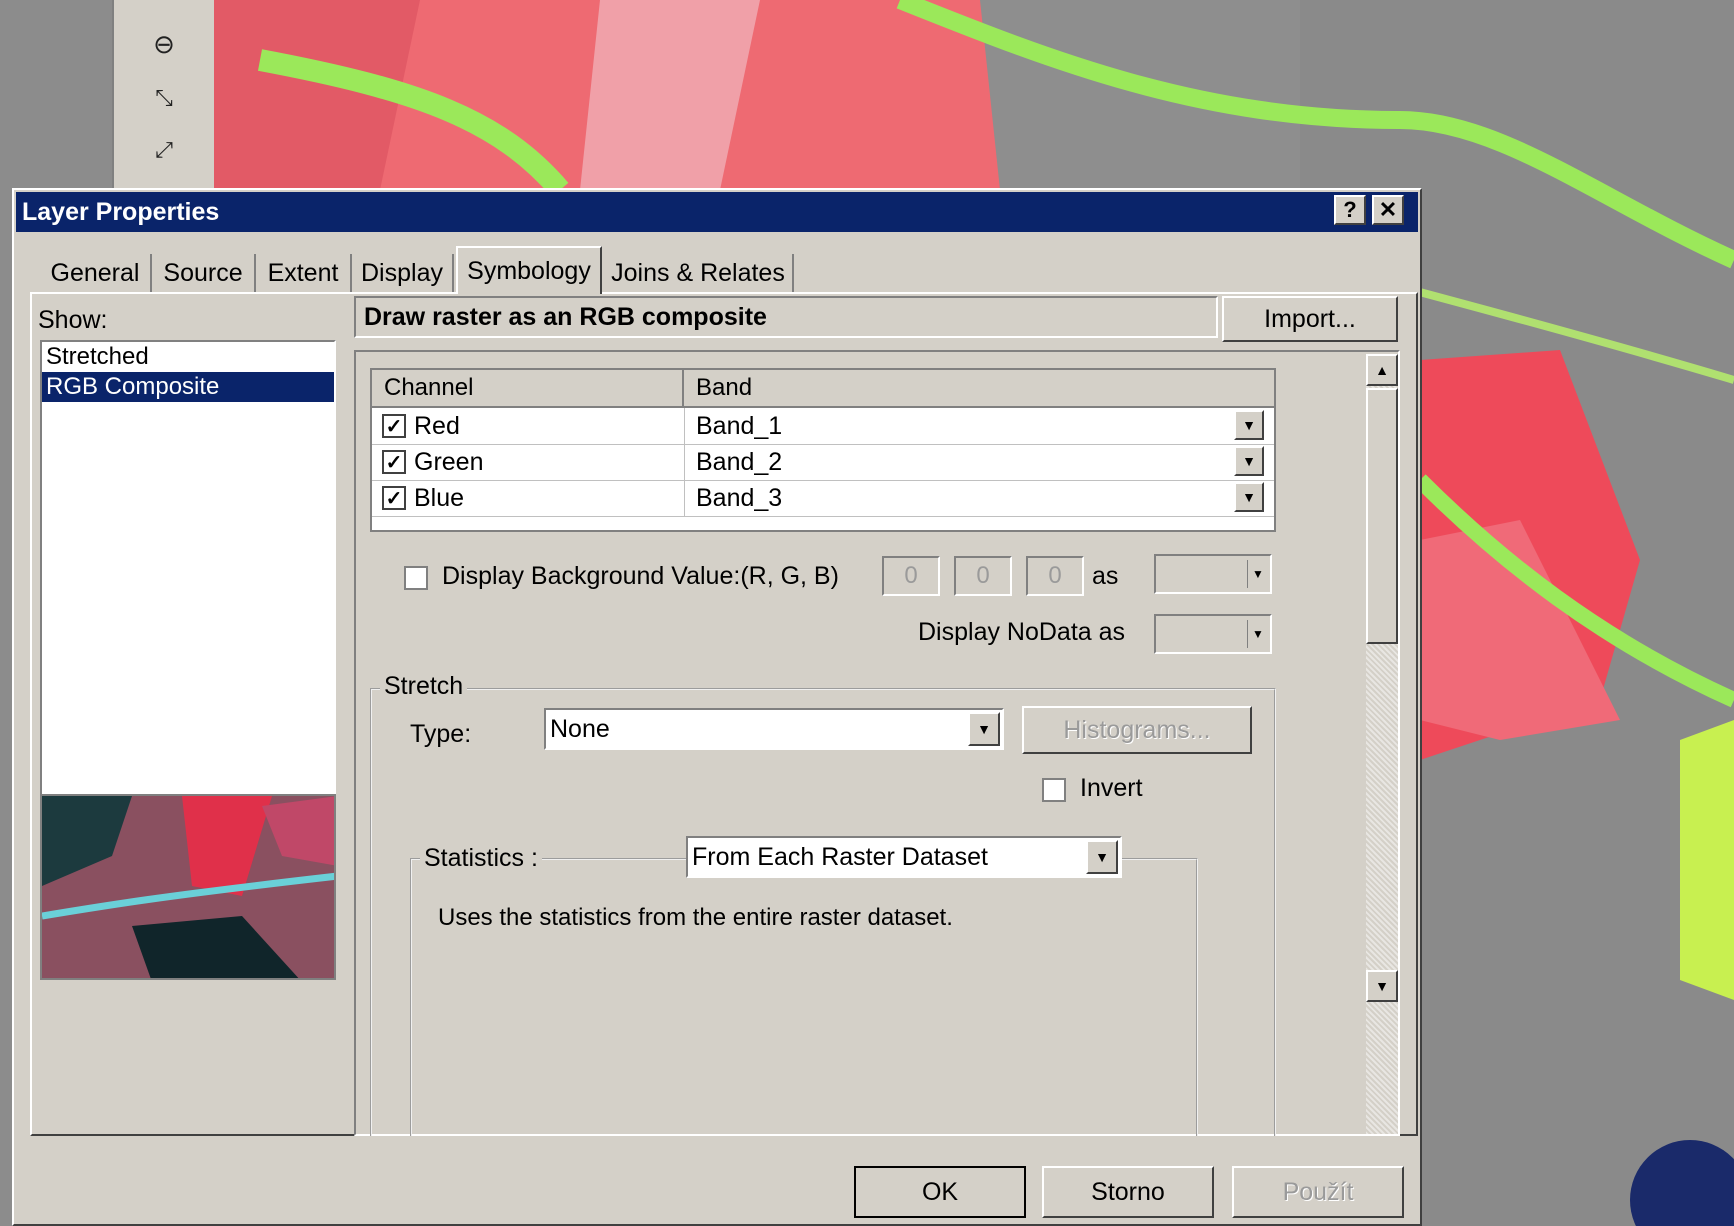 This screenshot has width=1734, height=1226. Describe the element at coordinates (188, 387) in the screenshot. I see `show-item-rgb-composite: RGB Composite` at that location.